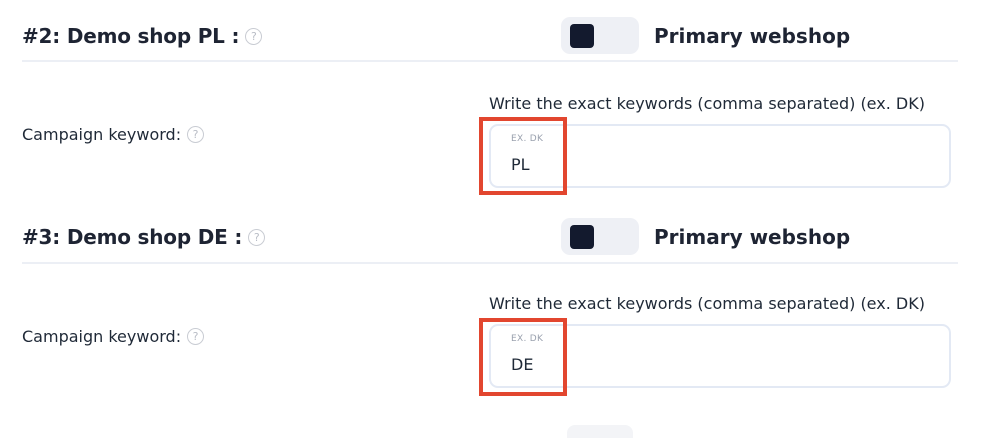 The height and width of the screenshot is (438, 982). Describe the element at coordinates (520, 164) in the screenshot. I see `input-value: PL` at that location.